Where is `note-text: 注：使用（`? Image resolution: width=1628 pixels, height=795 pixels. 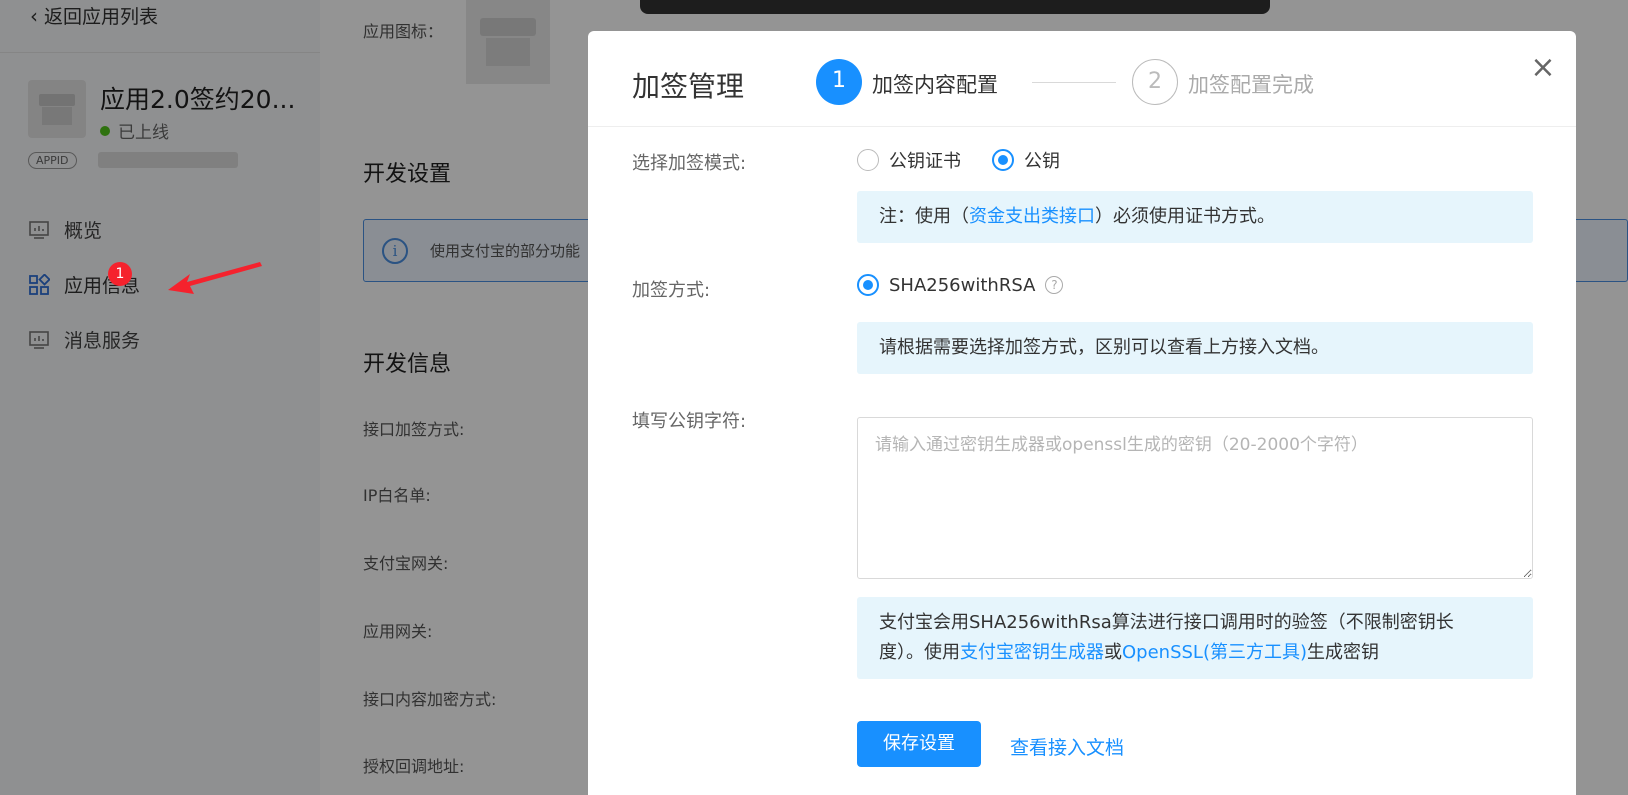
note-text: 注：使用（ is located at coordinates (924, 216).